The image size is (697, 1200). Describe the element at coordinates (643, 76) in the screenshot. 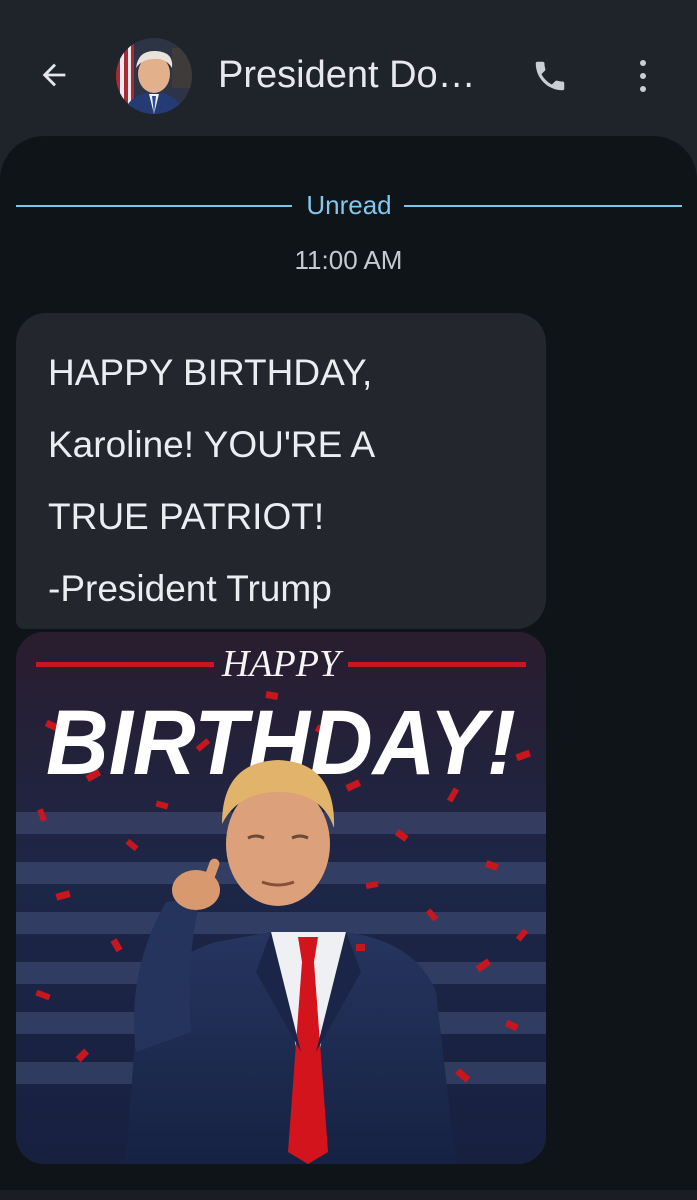

I see `more-options-button` at that location.